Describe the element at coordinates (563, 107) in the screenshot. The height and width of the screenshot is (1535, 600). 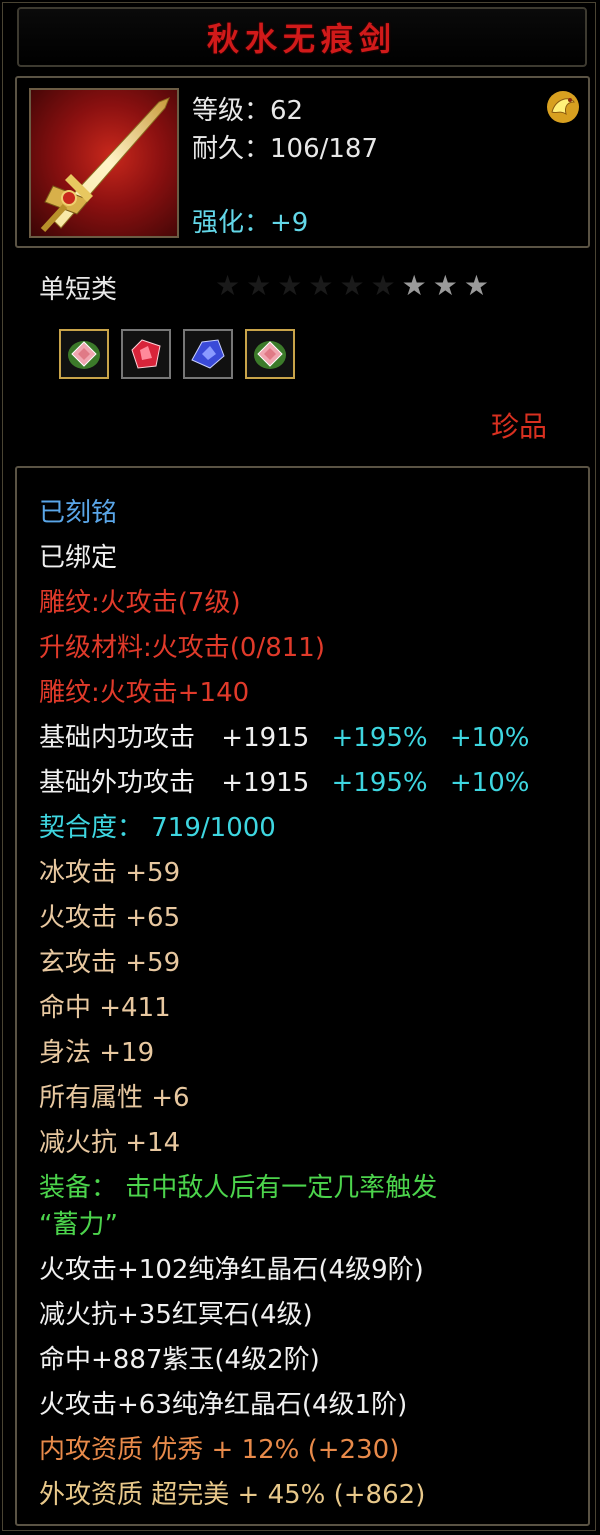
I see `dragon-emblem-icon` at that location.